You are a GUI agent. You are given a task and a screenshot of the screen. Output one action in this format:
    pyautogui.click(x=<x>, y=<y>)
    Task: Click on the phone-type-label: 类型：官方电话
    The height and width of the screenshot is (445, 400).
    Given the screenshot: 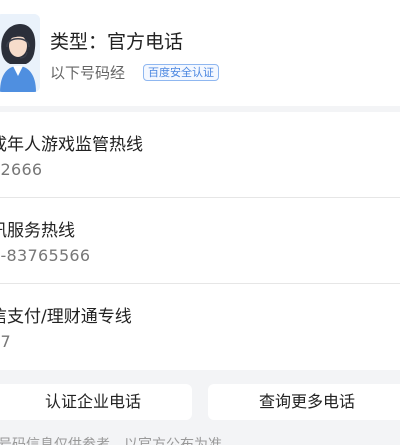 What is the action you would take?
    pyautogui.click(x=117, y=42)
    